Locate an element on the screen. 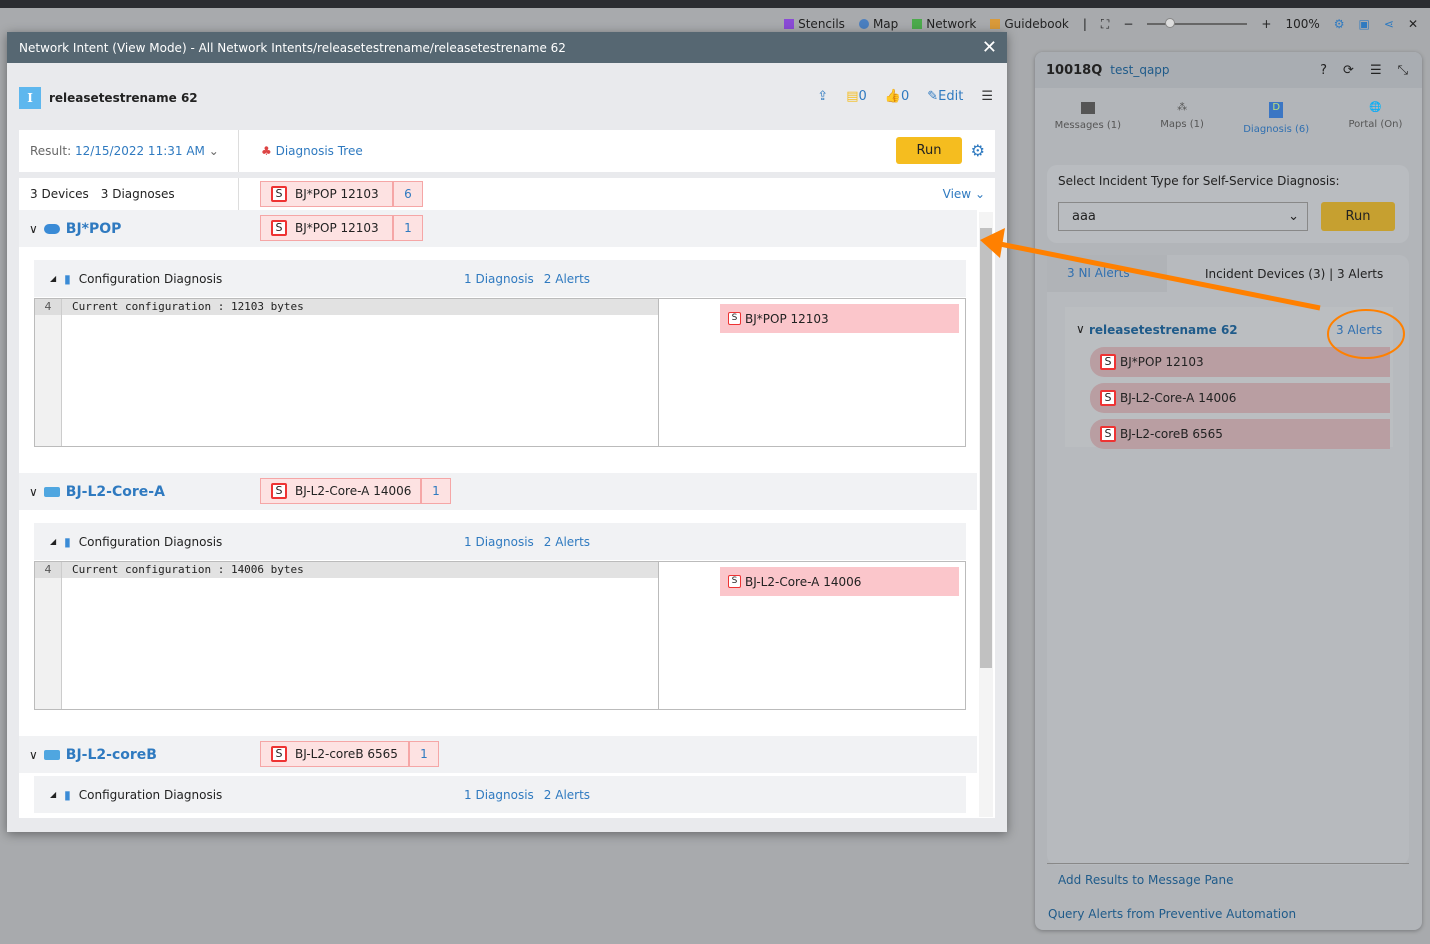 This screenshot has height=944, width=1430. arrow-head-icon is located at coordinates (992, 243).